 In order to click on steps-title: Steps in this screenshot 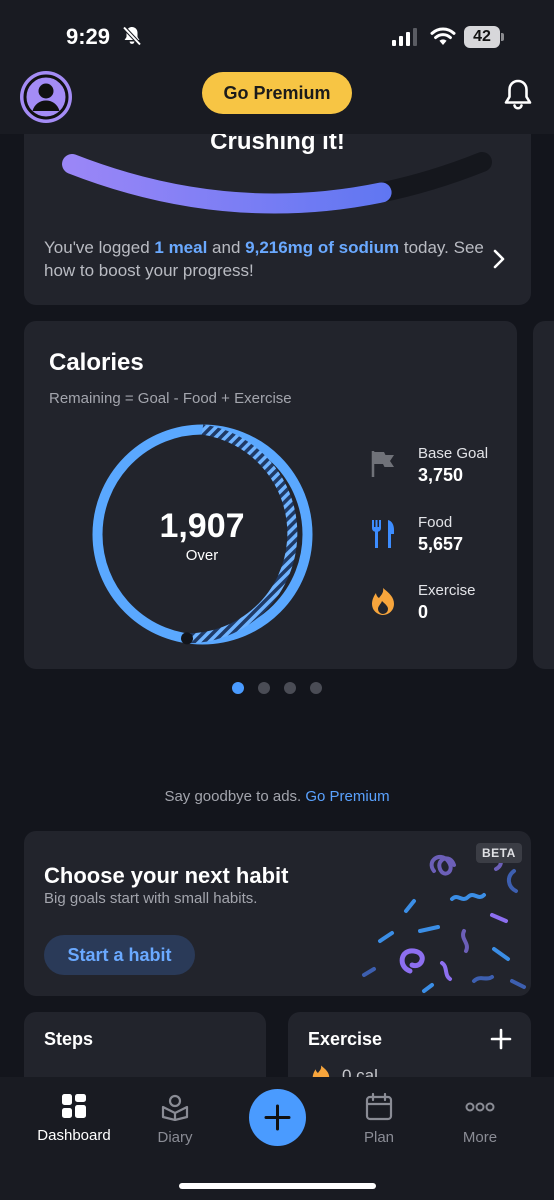, I will do `click(69, 1039)`.